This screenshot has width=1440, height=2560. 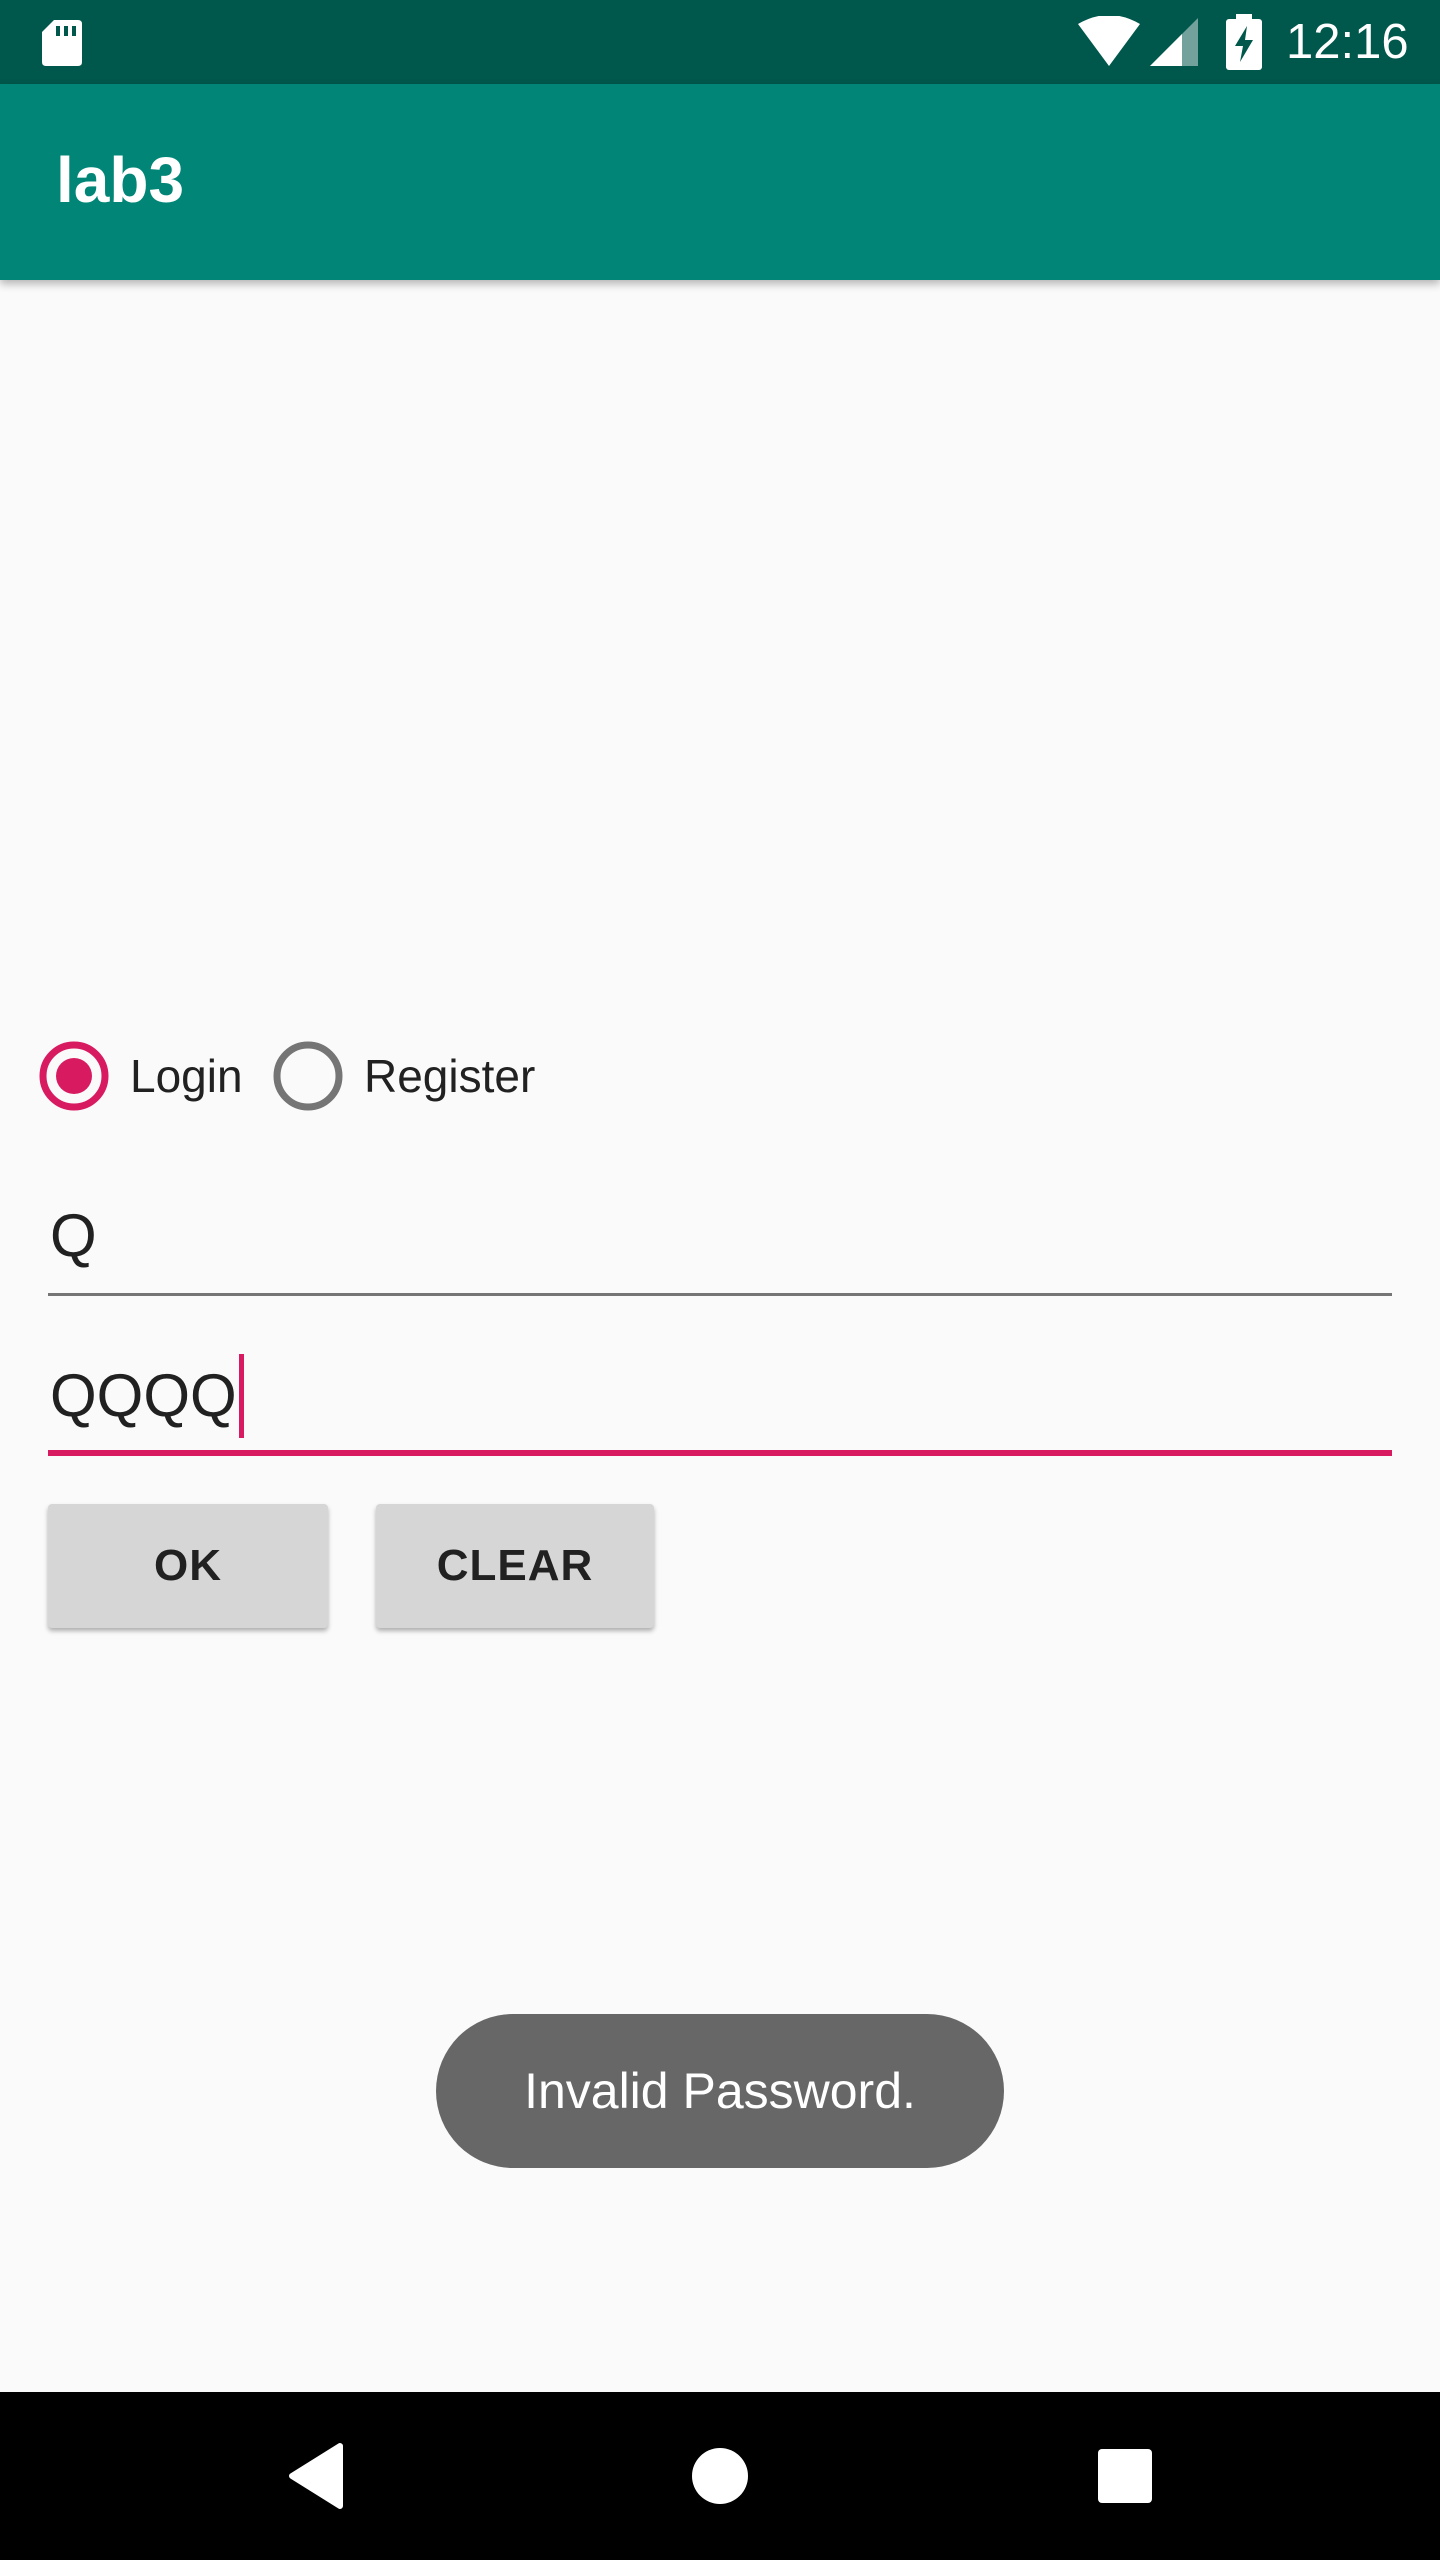 What do you see at coordinates (720, 1401) in the screenshot?
I see `password-field: QQQQ` at bounding box center [720, 1401].